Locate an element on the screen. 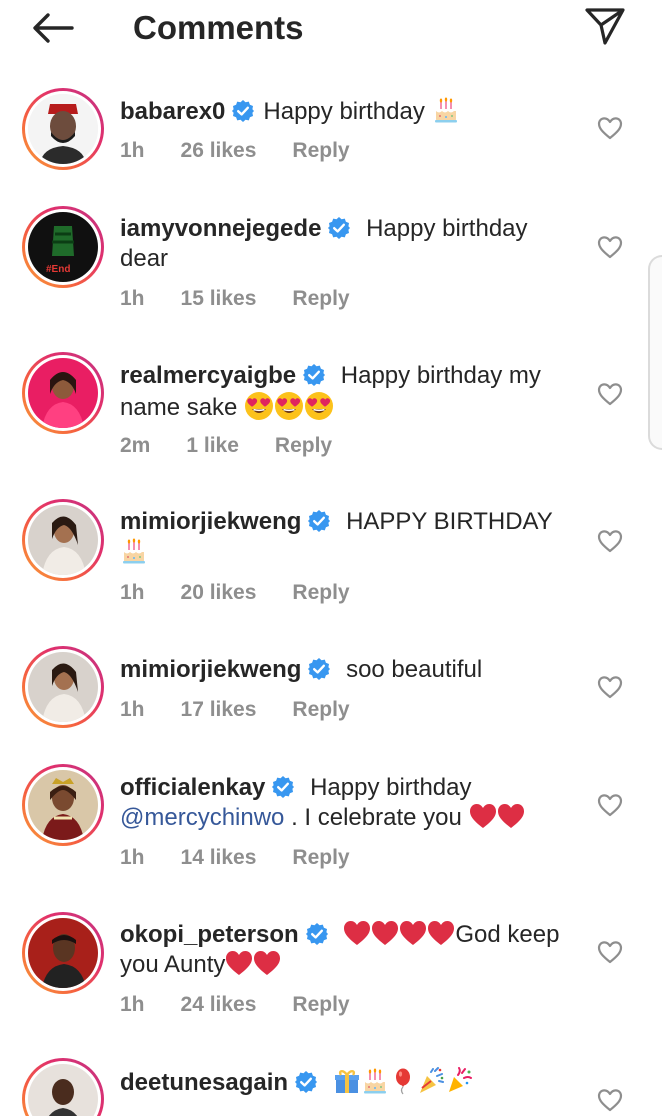 The width and height of the screenshot is (662, 1116). back-button is located at coordinates (52, 28).